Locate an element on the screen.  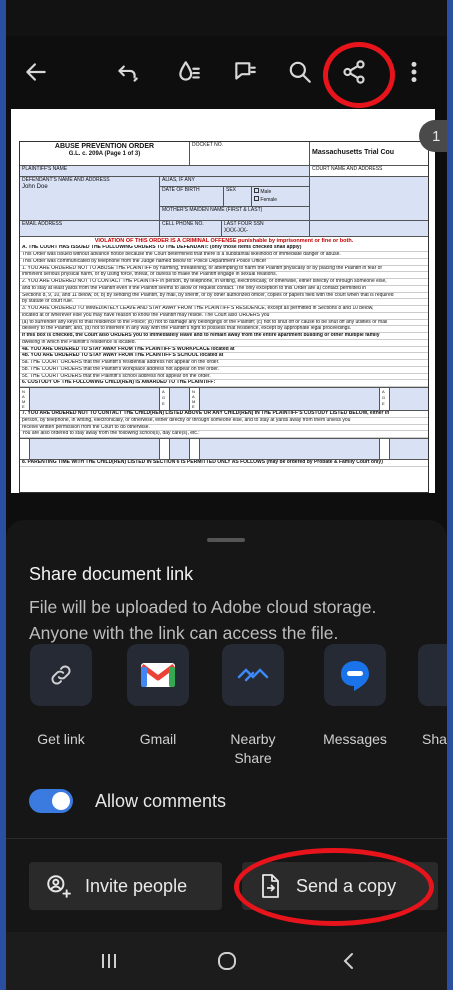
allow-comments-row: Allow comments is located at coordinates (127, 801).